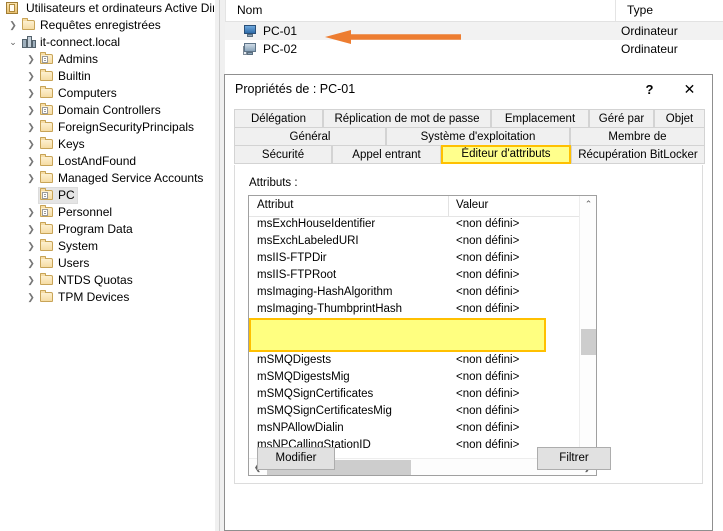 The image size is (723, 531). What do you see at coordinates (422, 292) in the screenshot?
I see `table-row: msImaging-HashAlgorithm <non défini>` at bounding box center [422, 292].